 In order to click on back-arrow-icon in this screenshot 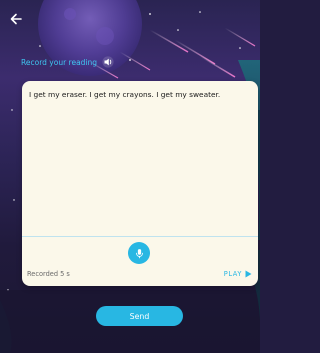, I will do `click(16, 19)`.